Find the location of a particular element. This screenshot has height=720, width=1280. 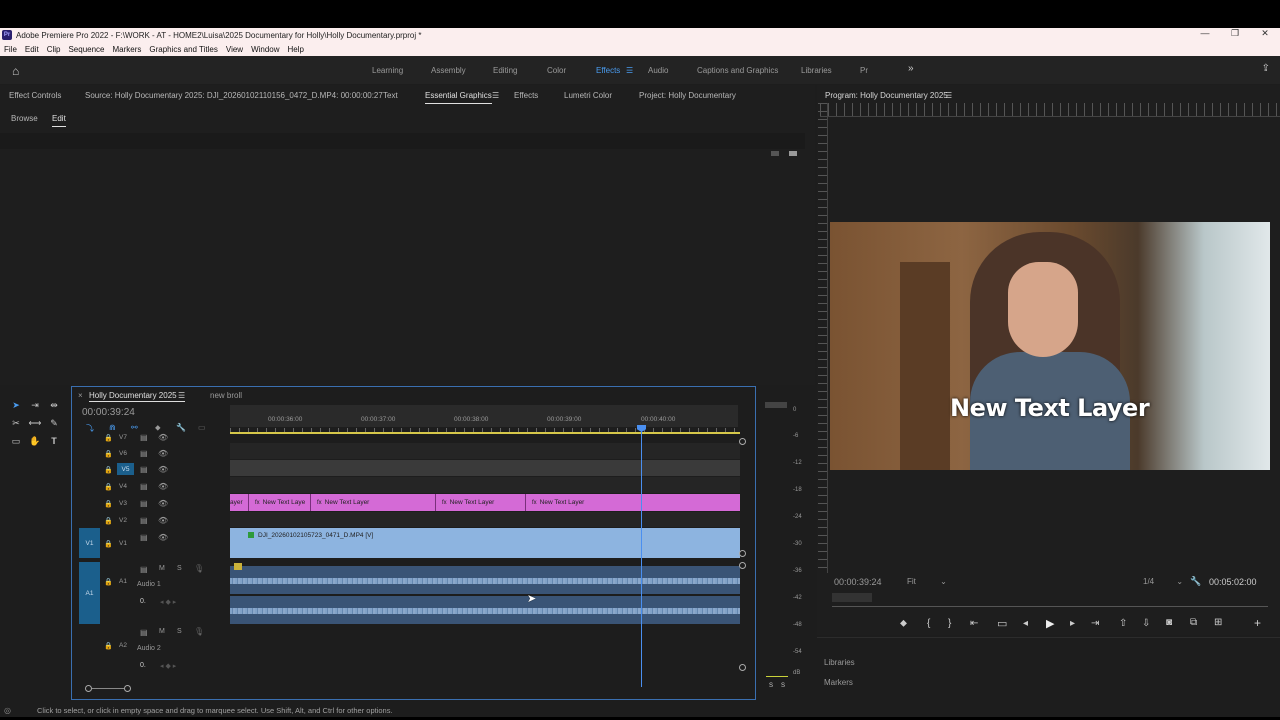

step-back-icon: ◂ is located at coordinates (1025, 623).